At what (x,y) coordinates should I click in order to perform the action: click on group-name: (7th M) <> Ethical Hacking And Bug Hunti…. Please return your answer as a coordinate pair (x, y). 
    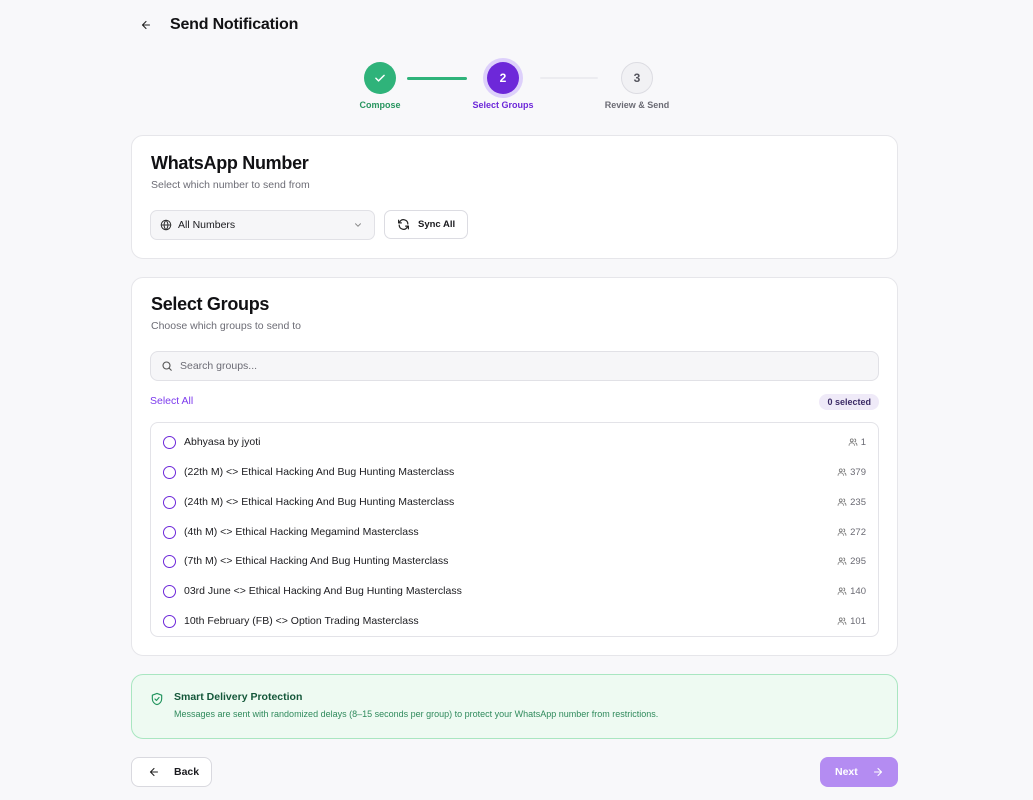
    Looking at the image, I should click on (316, 561).